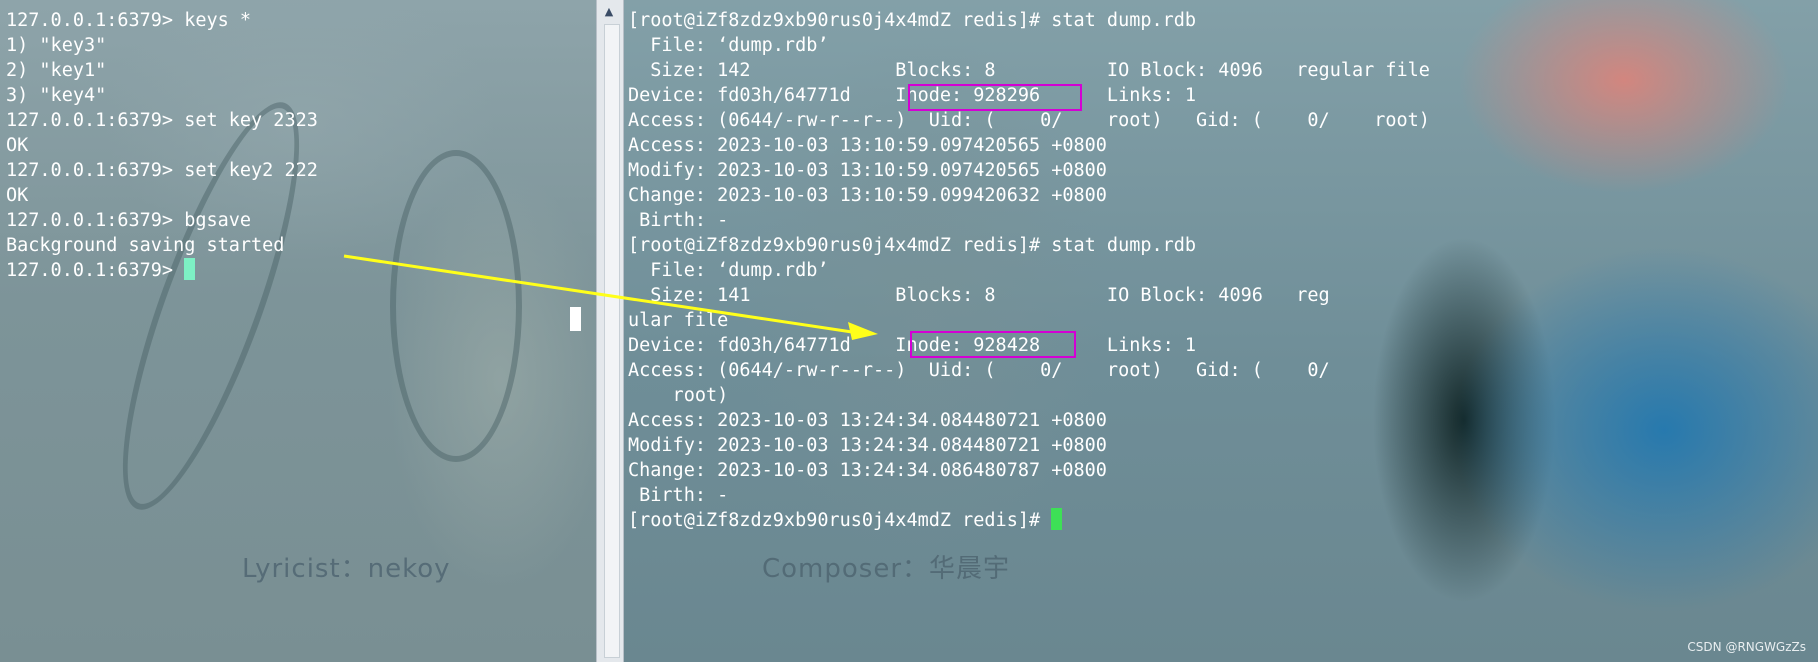 This screenshot has height=662, width=1818. I want to click on terminal-line: 127.0.0.1:6379> set key2 222, so click(162, 170).